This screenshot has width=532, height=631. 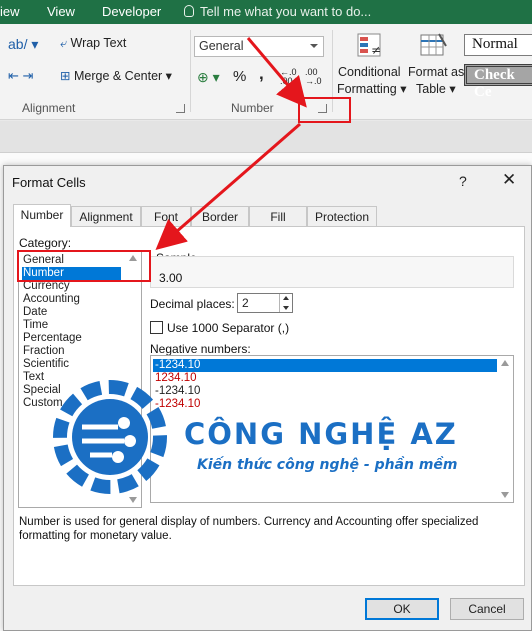 I want to click on number-group-label: Number, so click(x=252, y=108).